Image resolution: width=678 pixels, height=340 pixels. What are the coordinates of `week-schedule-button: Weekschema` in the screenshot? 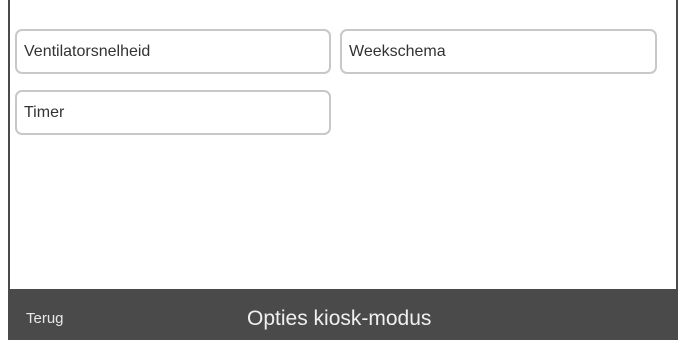 It's located at (498, 51).